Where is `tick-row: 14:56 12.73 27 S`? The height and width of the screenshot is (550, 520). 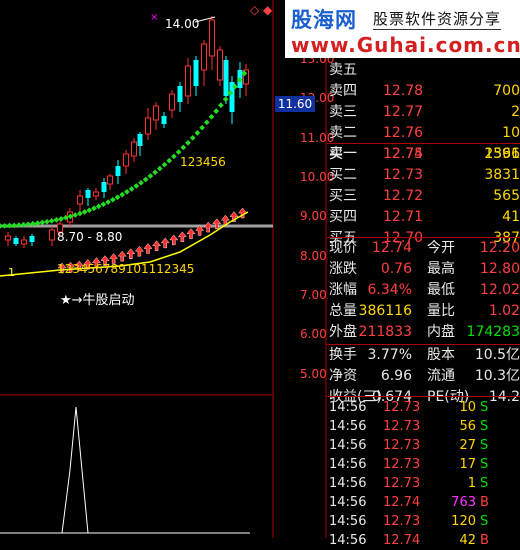
tick-row: 14:56 12.73 27 S is located at coordinates (423, 445).